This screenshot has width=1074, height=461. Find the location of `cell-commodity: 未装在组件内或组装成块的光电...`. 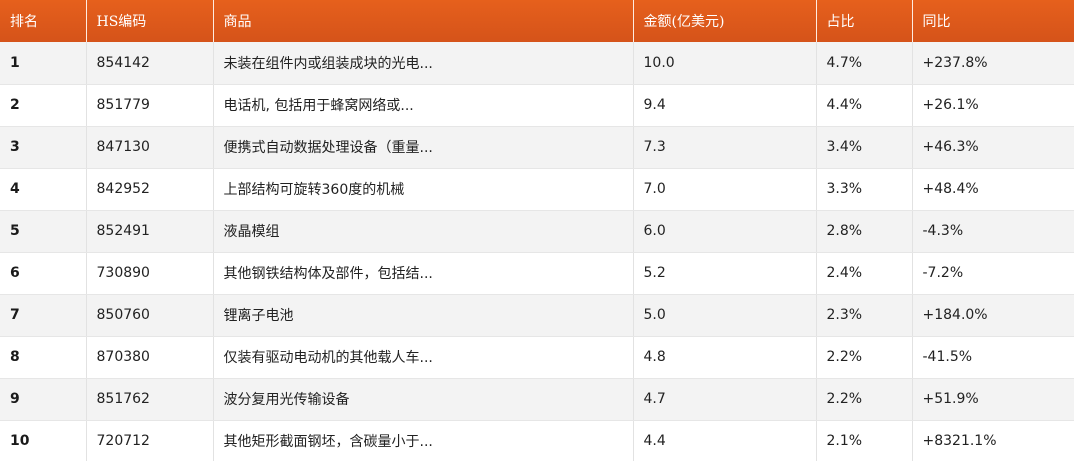

cell-commodity: 未装在组件内或组装成块的光电... is located at coordinates (423, 63).